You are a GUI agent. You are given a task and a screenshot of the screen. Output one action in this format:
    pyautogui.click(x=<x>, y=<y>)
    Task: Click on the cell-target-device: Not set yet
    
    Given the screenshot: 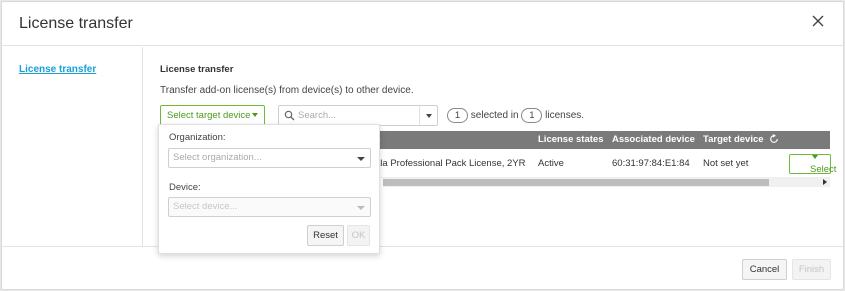 What is the action you would take?
    pyautogui.click(x=726, y=163)
    